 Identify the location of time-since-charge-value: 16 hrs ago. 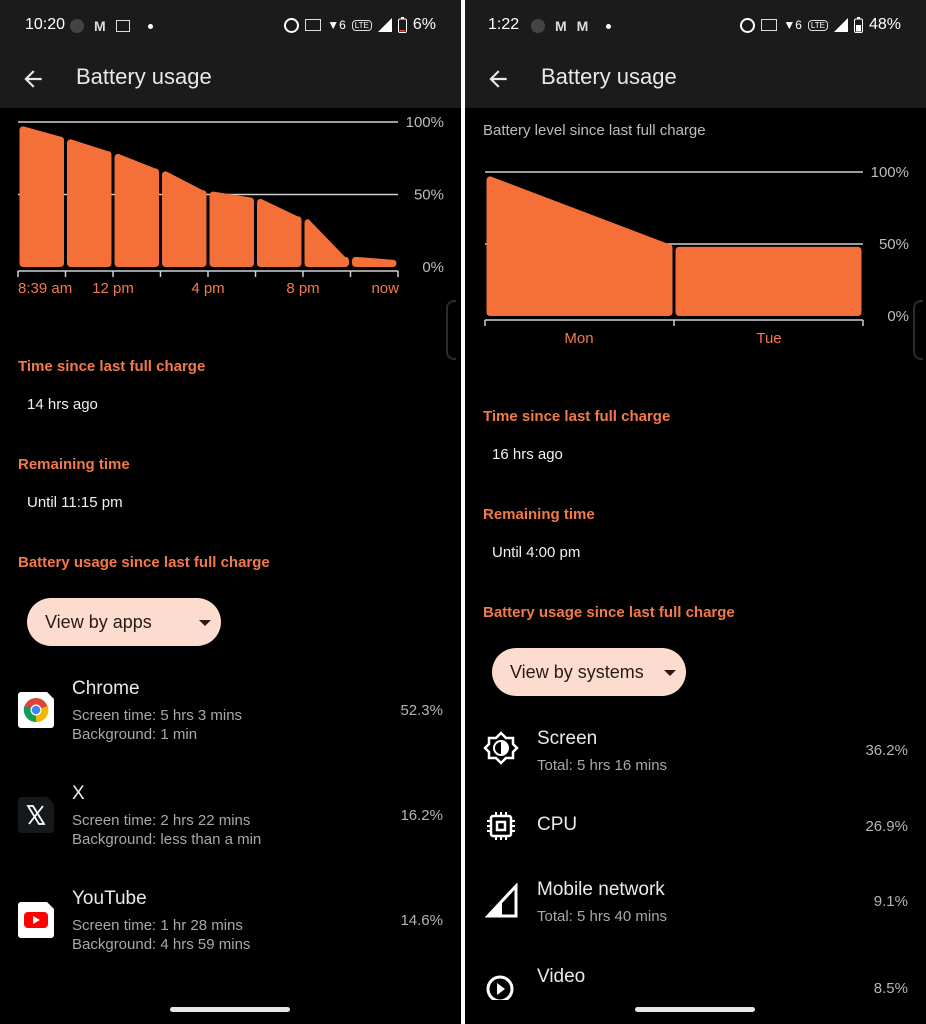
(527, 454).